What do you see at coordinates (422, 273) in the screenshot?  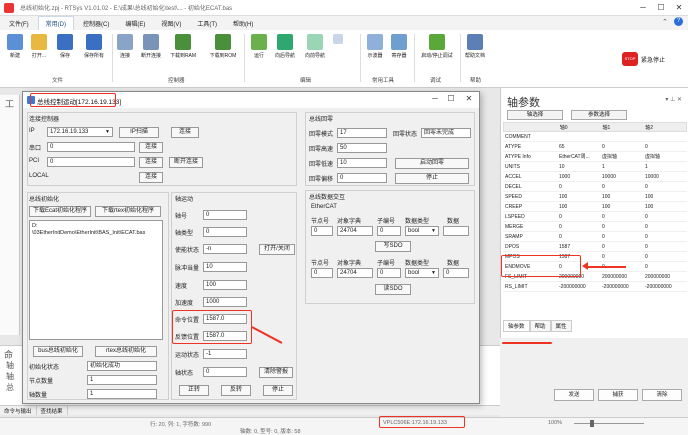 I see `sdo-read-type: bool ▼` at bounding box center [422, 273].